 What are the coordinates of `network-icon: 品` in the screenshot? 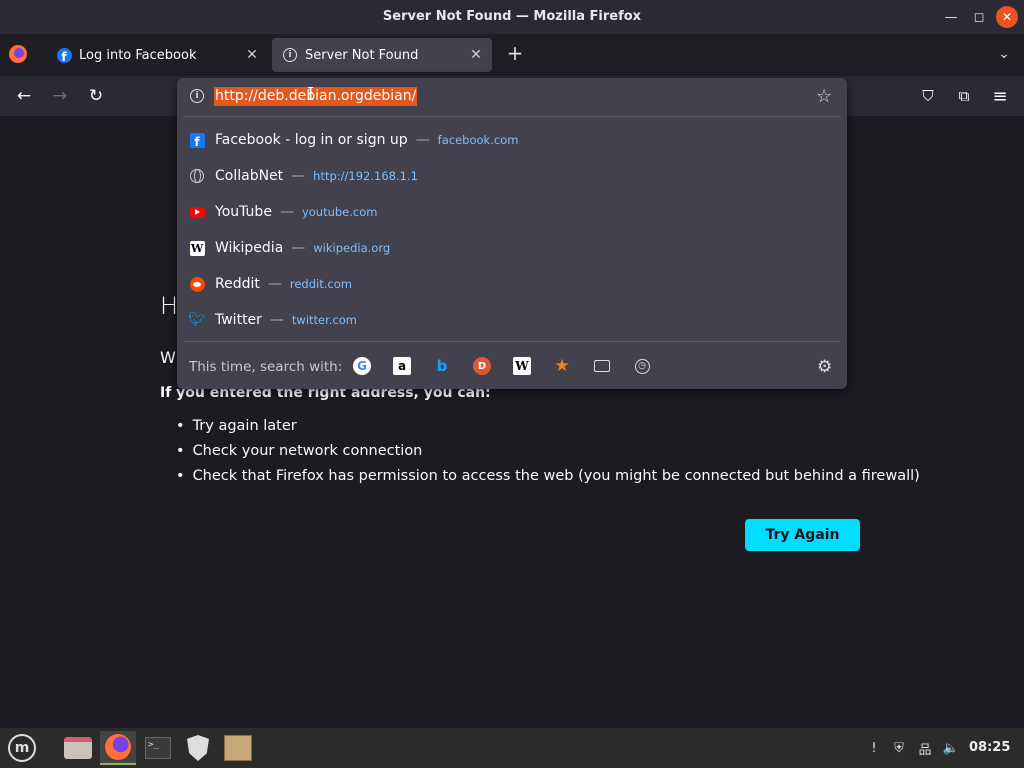 It's located at (925, 749).